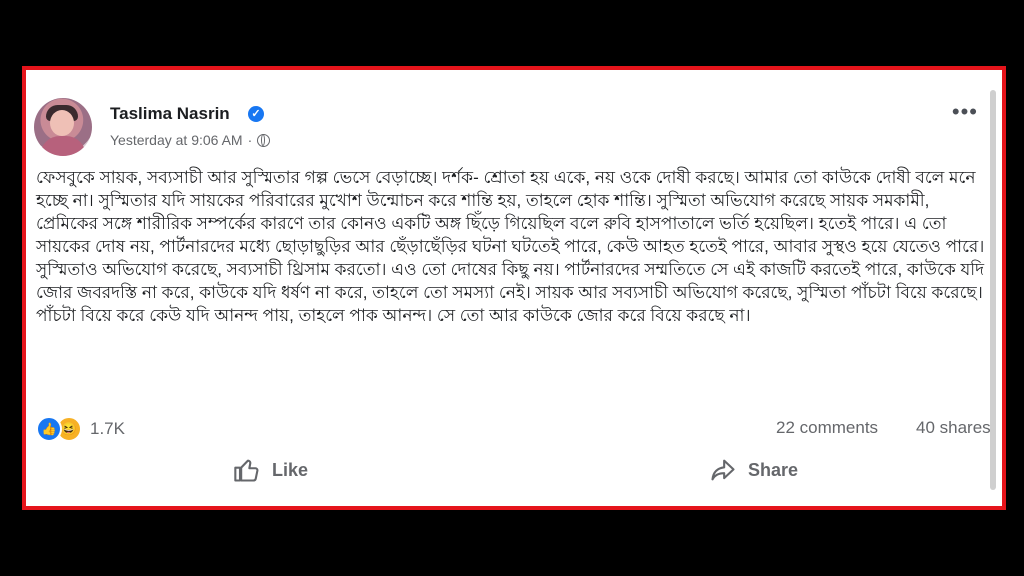 This screenshot has height=576, width=1024. I want to click on share-label: Share, so click(773, 469).